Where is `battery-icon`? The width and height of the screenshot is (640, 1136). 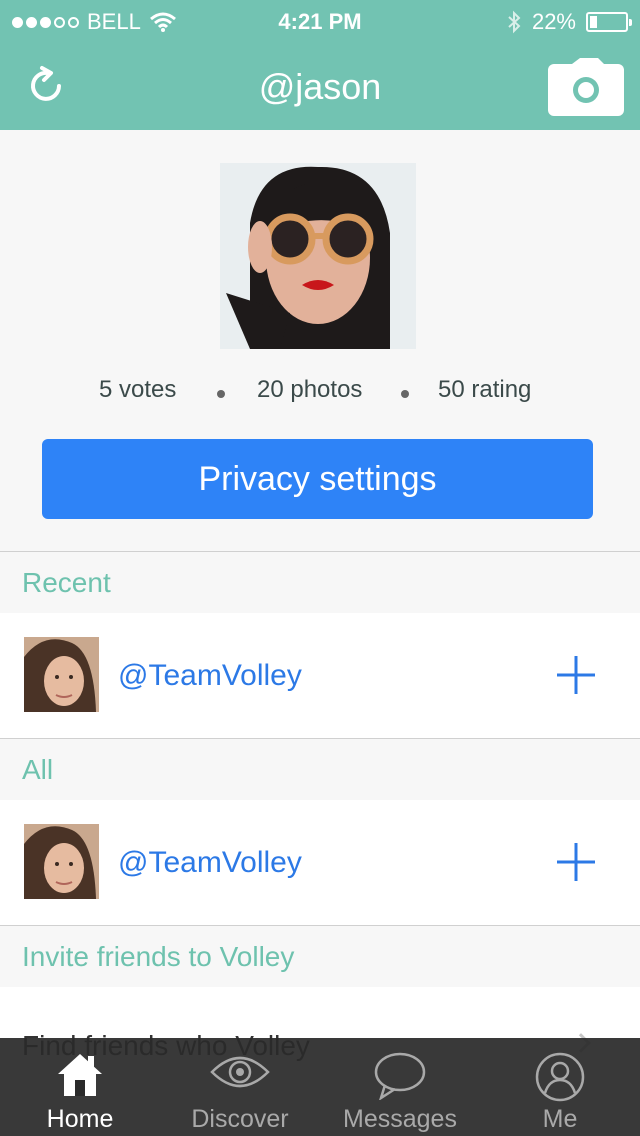
battery-icon is located at coordinates (609, 22).